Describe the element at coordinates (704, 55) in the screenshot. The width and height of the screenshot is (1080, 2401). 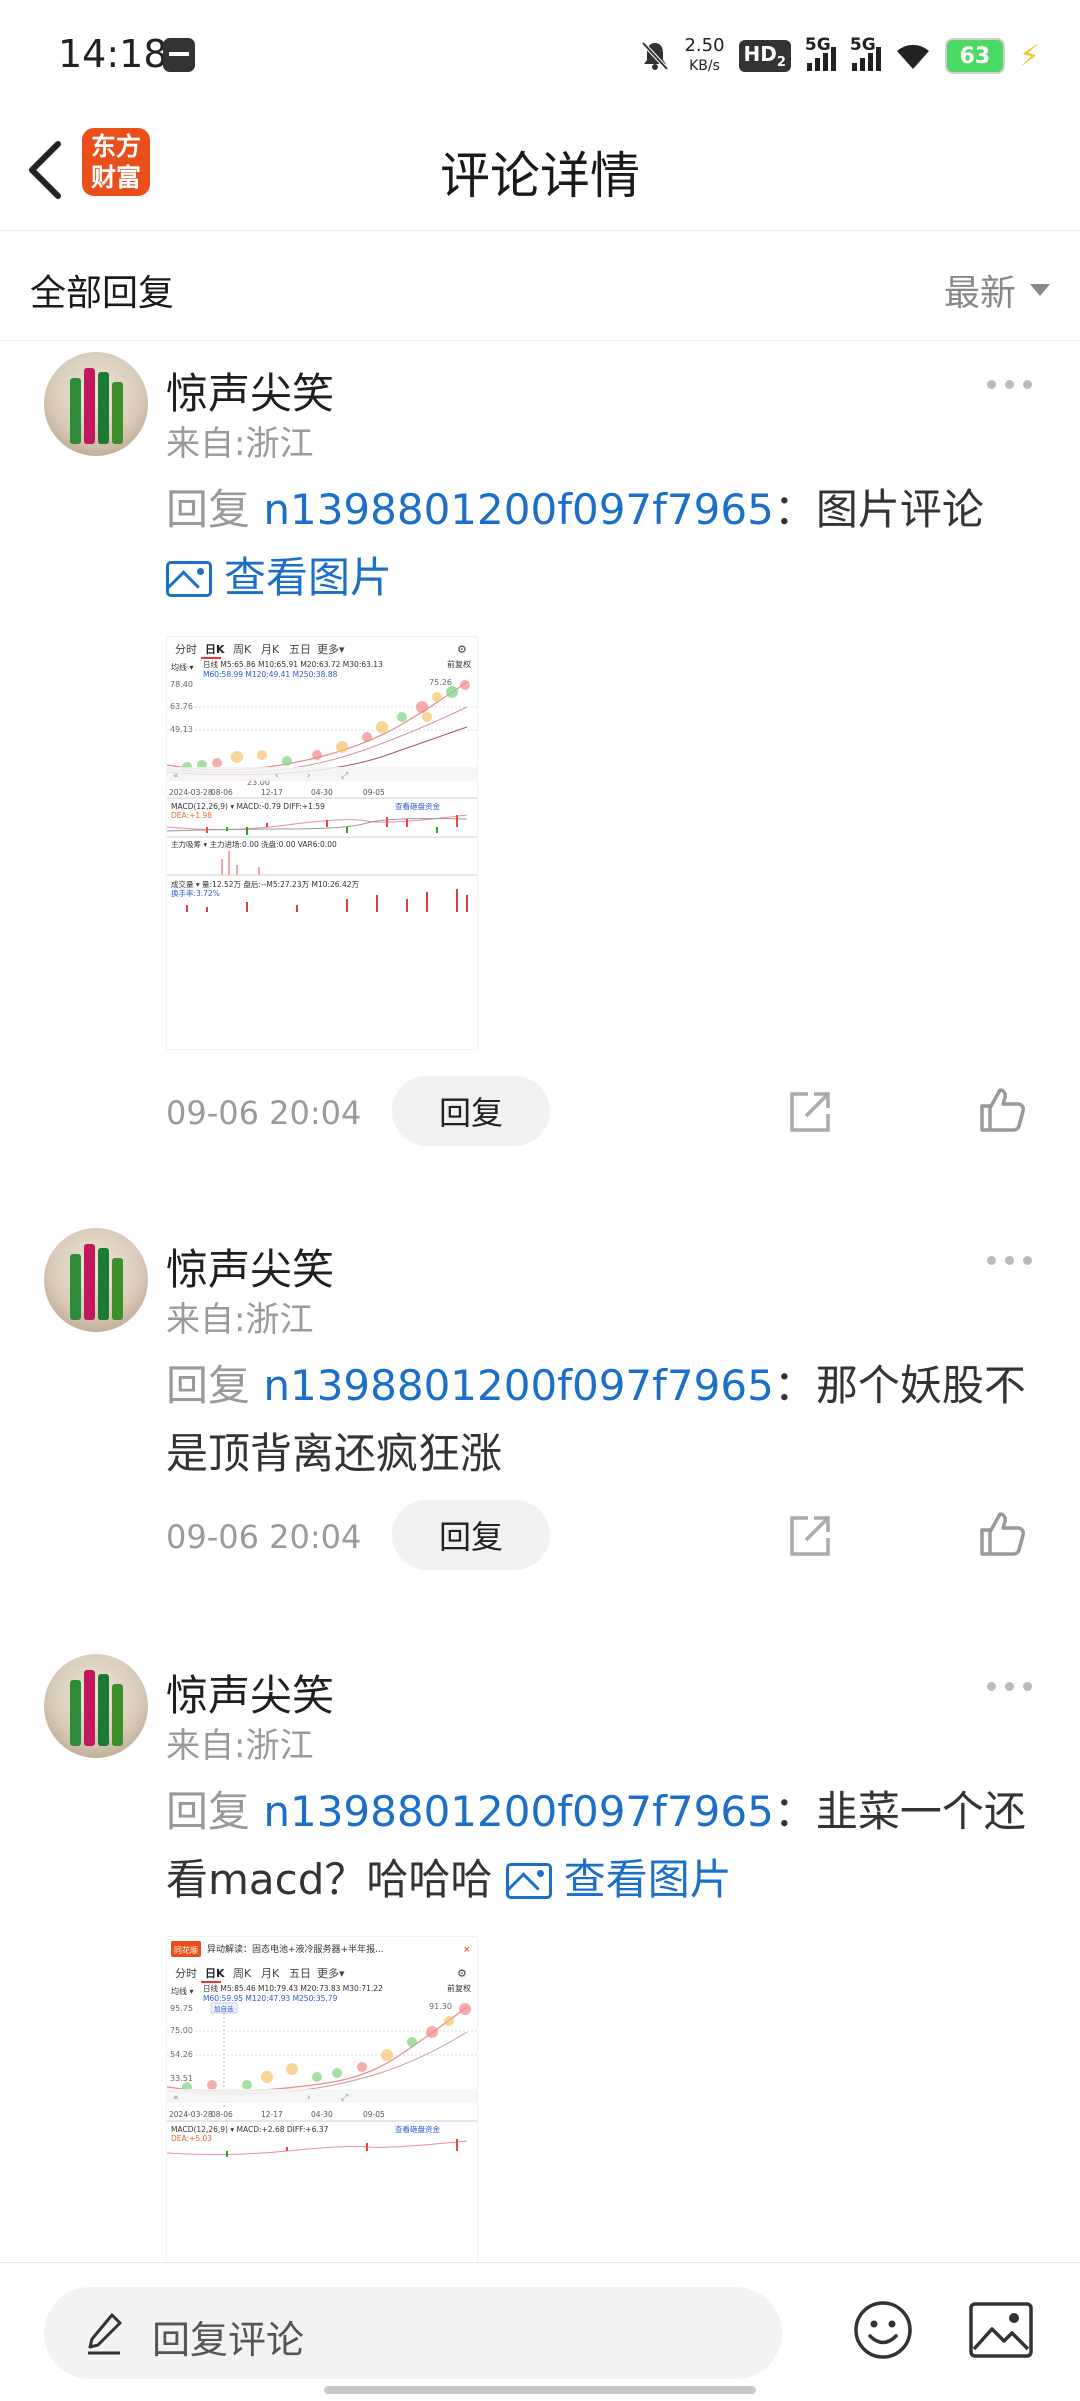
I see `network-speed: 2.50 KB/s` at that location.